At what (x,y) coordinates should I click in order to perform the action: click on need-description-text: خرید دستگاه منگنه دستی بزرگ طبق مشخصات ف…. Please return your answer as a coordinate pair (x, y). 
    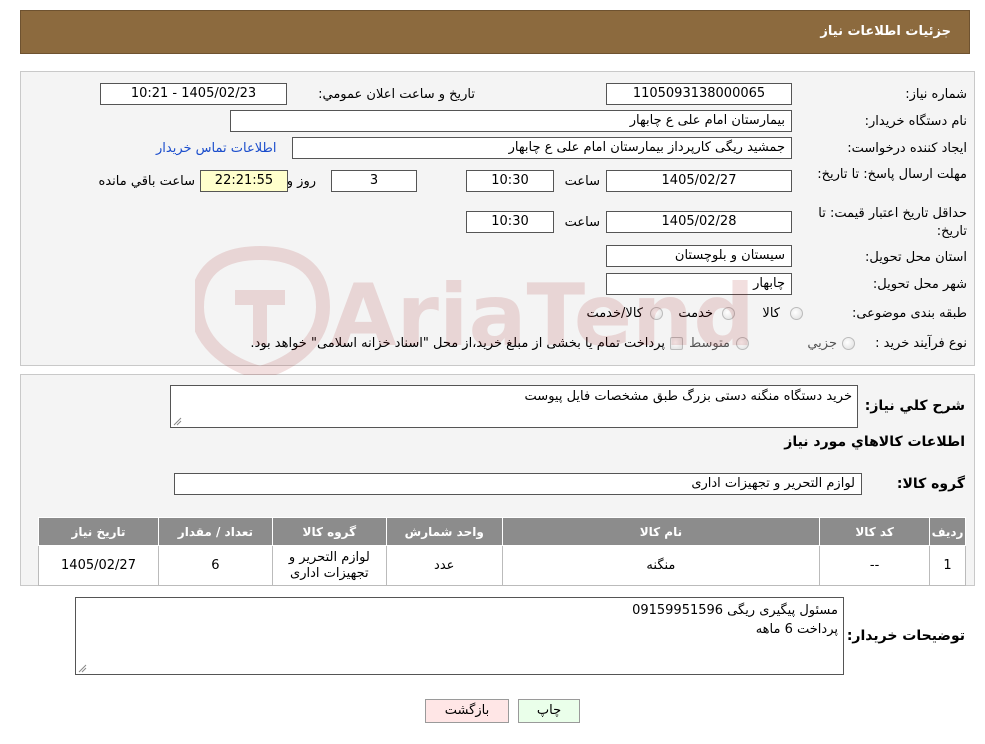
    Looking at the image, I should click on (688, 396).